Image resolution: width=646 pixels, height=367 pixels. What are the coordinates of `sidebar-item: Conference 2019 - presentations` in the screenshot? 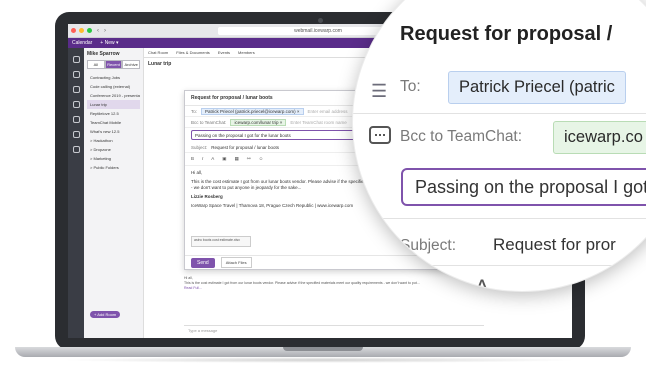 It's located at (113, 95).